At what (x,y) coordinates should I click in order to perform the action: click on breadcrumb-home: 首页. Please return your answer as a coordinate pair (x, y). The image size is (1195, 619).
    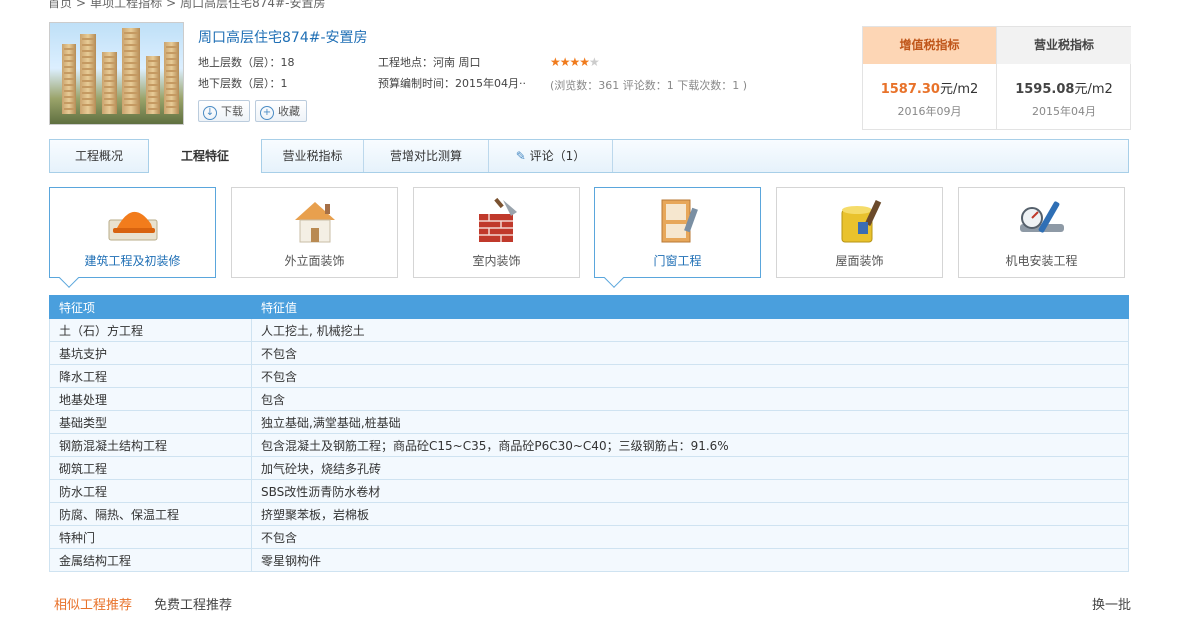
    Looking at the image, I should click on (60, 5).